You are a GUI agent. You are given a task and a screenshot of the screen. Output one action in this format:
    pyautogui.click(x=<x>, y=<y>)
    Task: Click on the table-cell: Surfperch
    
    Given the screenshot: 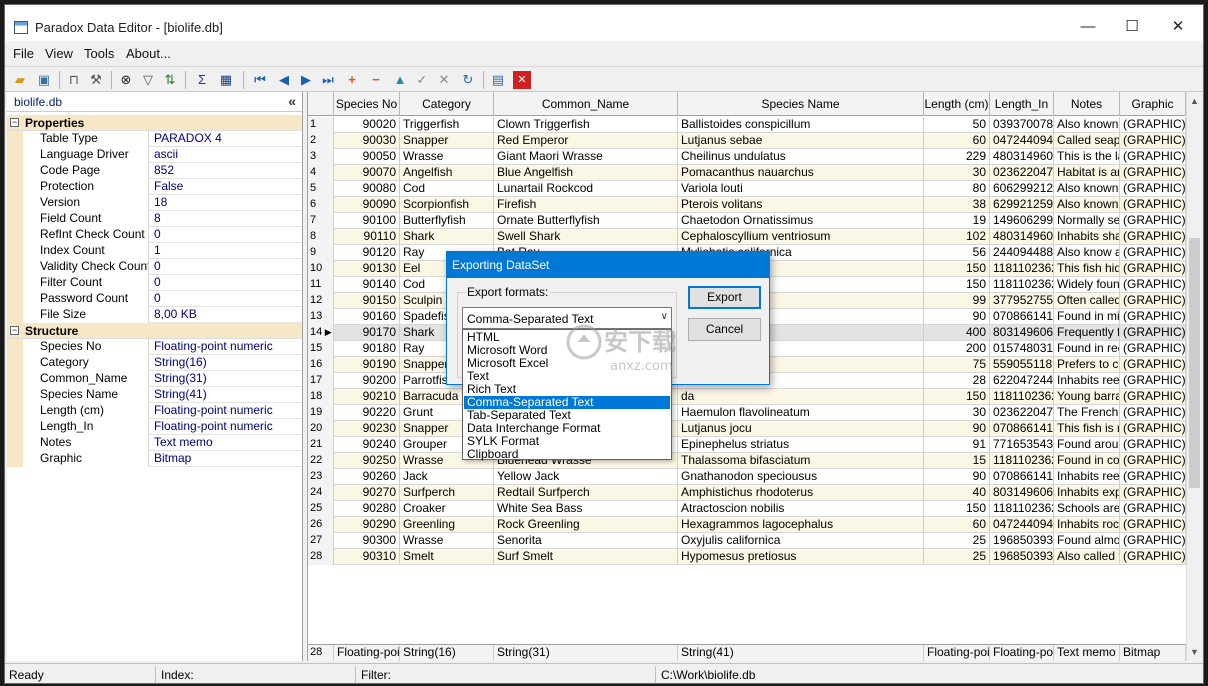 What is the action you would take?
    pyautogui.click(x=447, y=493)
    